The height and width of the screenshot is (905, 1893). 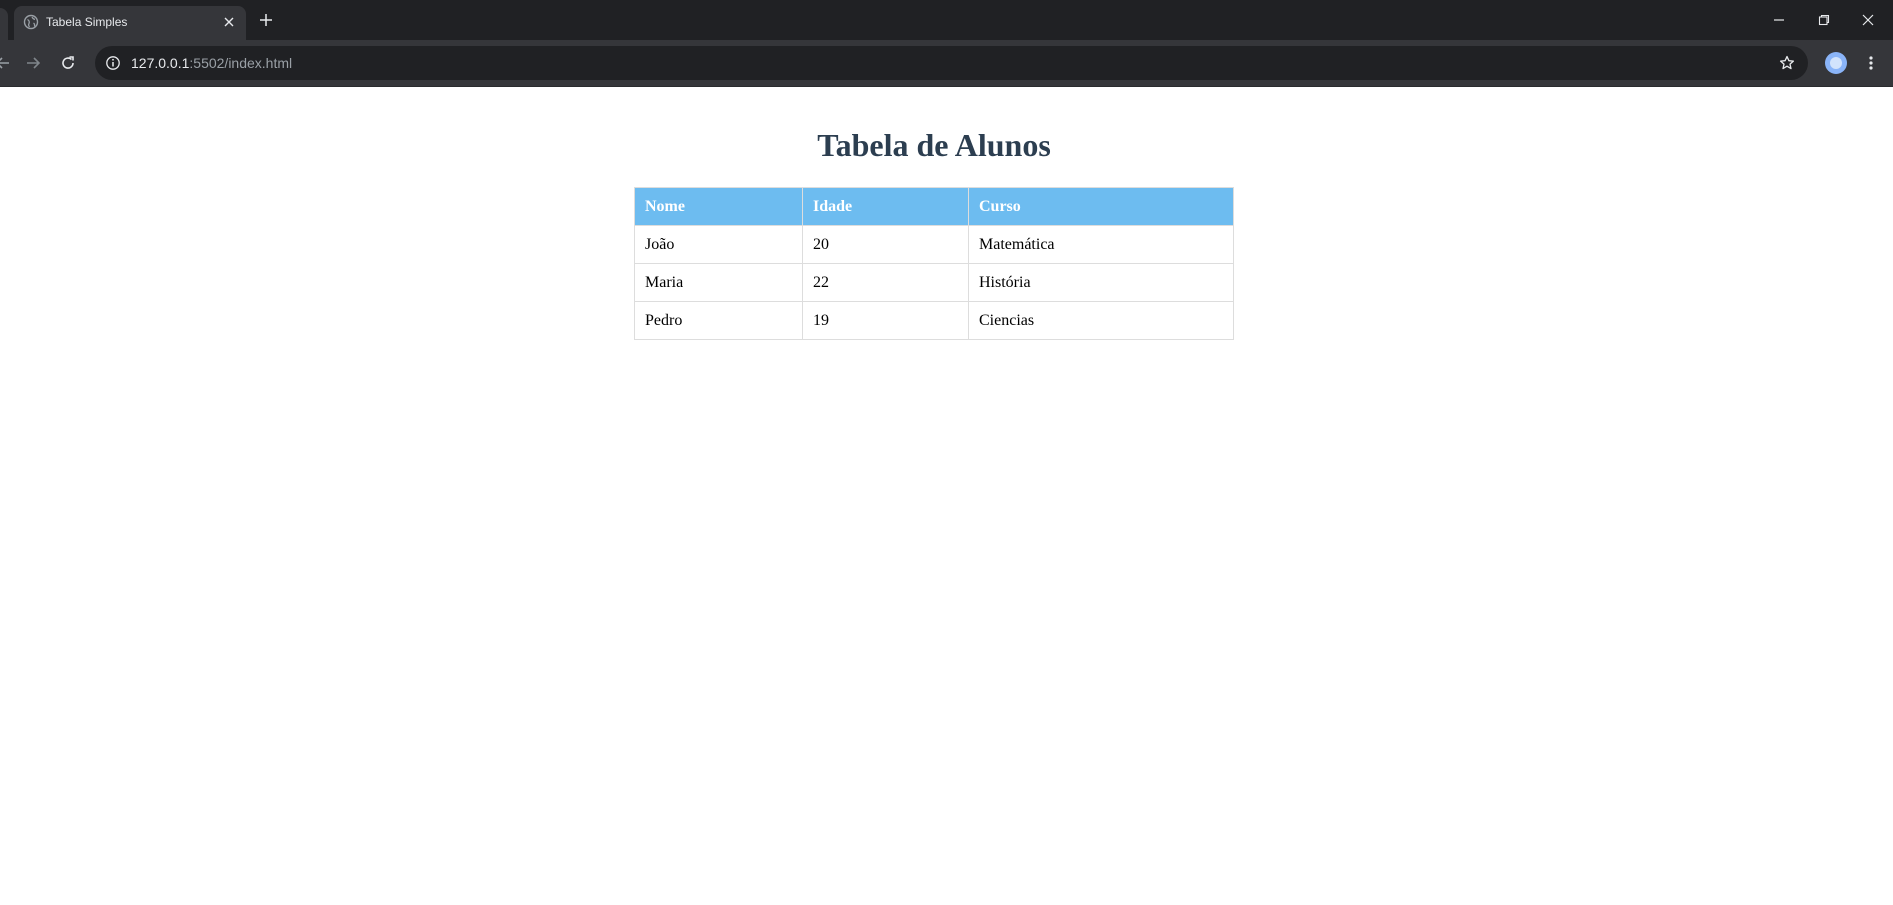 I want to click on url-host: 127.0.0.1, so click(x=160, y=63).